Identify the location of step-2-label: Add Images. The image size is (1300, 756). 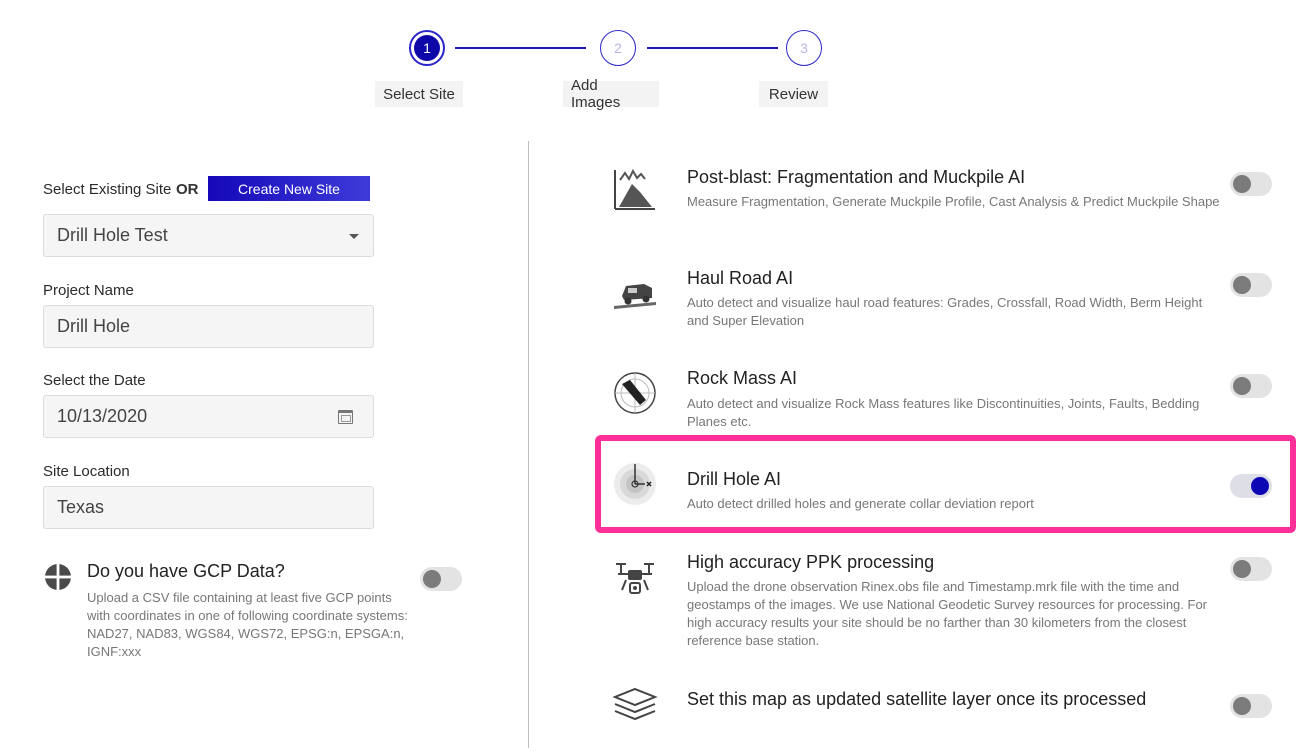
(611, 94).